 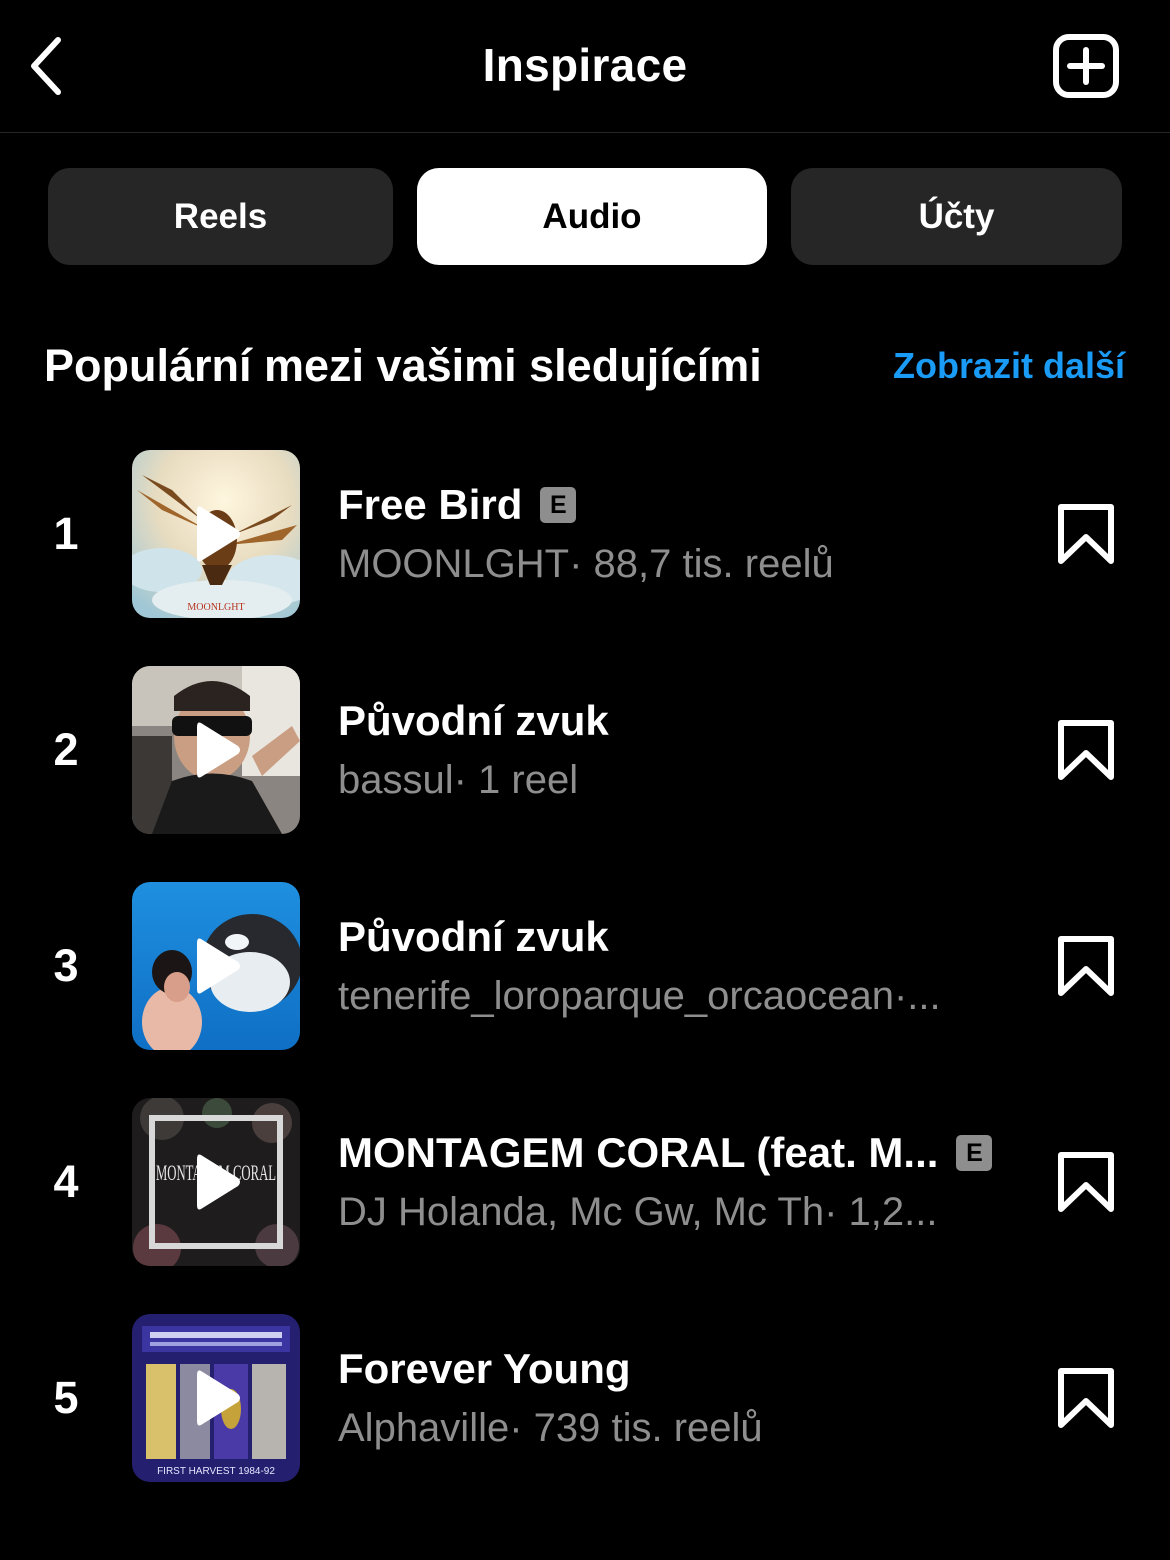 What do you see at coordinates (671, 1369) in the screenshot?
I see `title-line: Forever Young` at bounding box center [671, 1369].